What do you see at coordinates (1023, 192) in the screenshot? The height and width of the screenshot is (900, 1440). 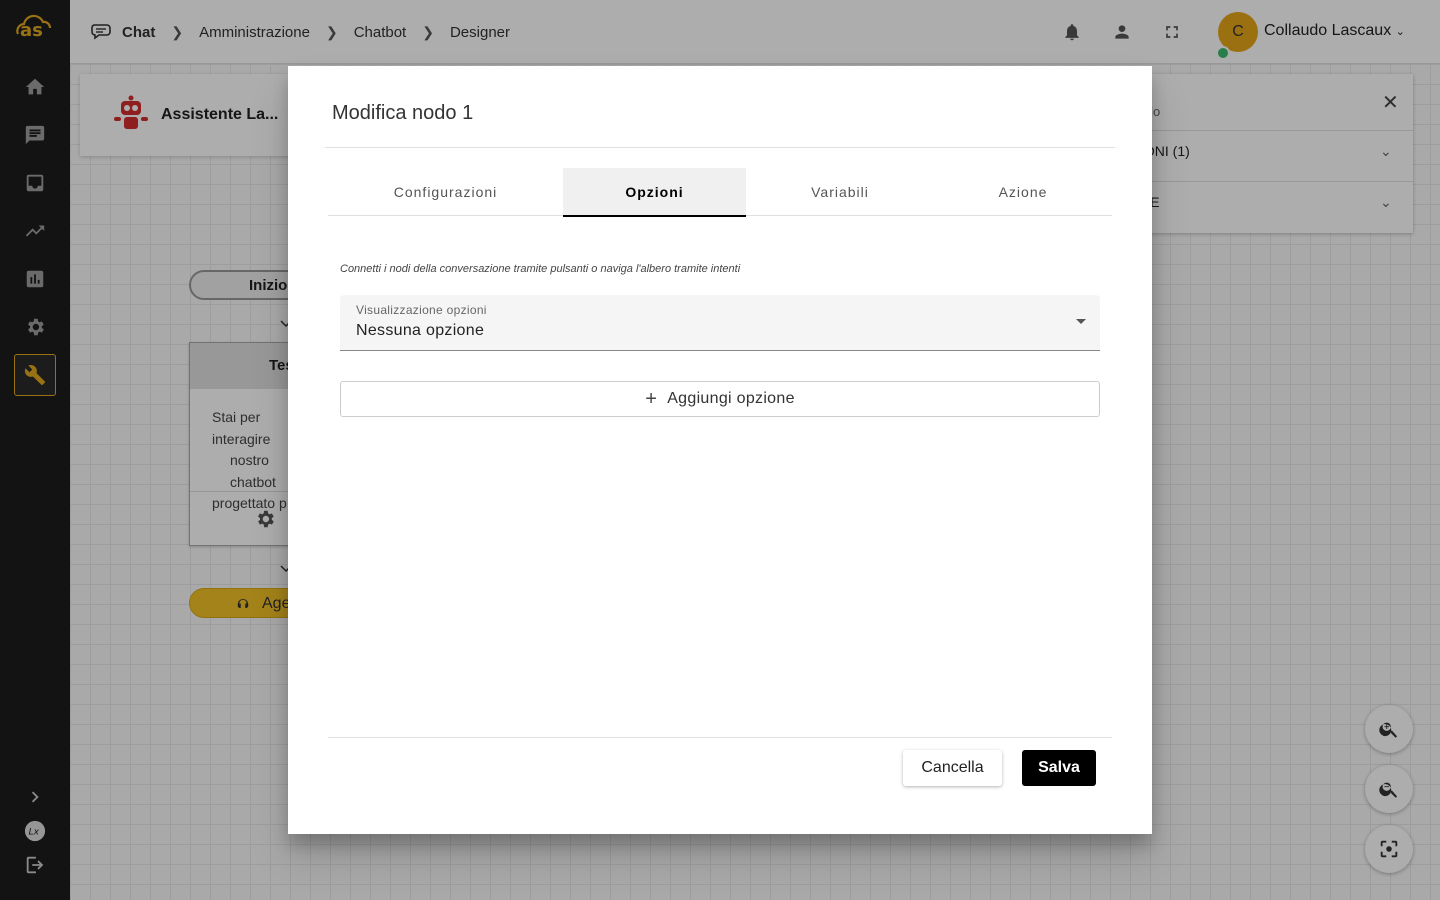 I see `tab-azione: Azione` at bounding box center [1023, 192].